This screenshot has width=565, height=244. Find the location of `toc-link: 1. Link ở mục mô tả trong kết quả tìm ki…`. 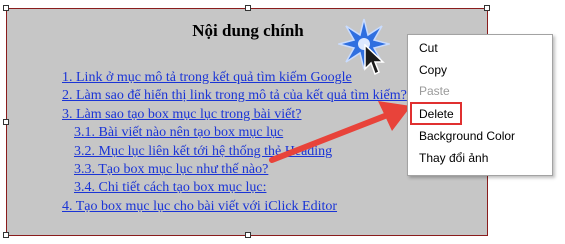

toc-link: 1. Link ở mục mô tả trong kết quả tìm ki… is located at coordinates (207, 77).